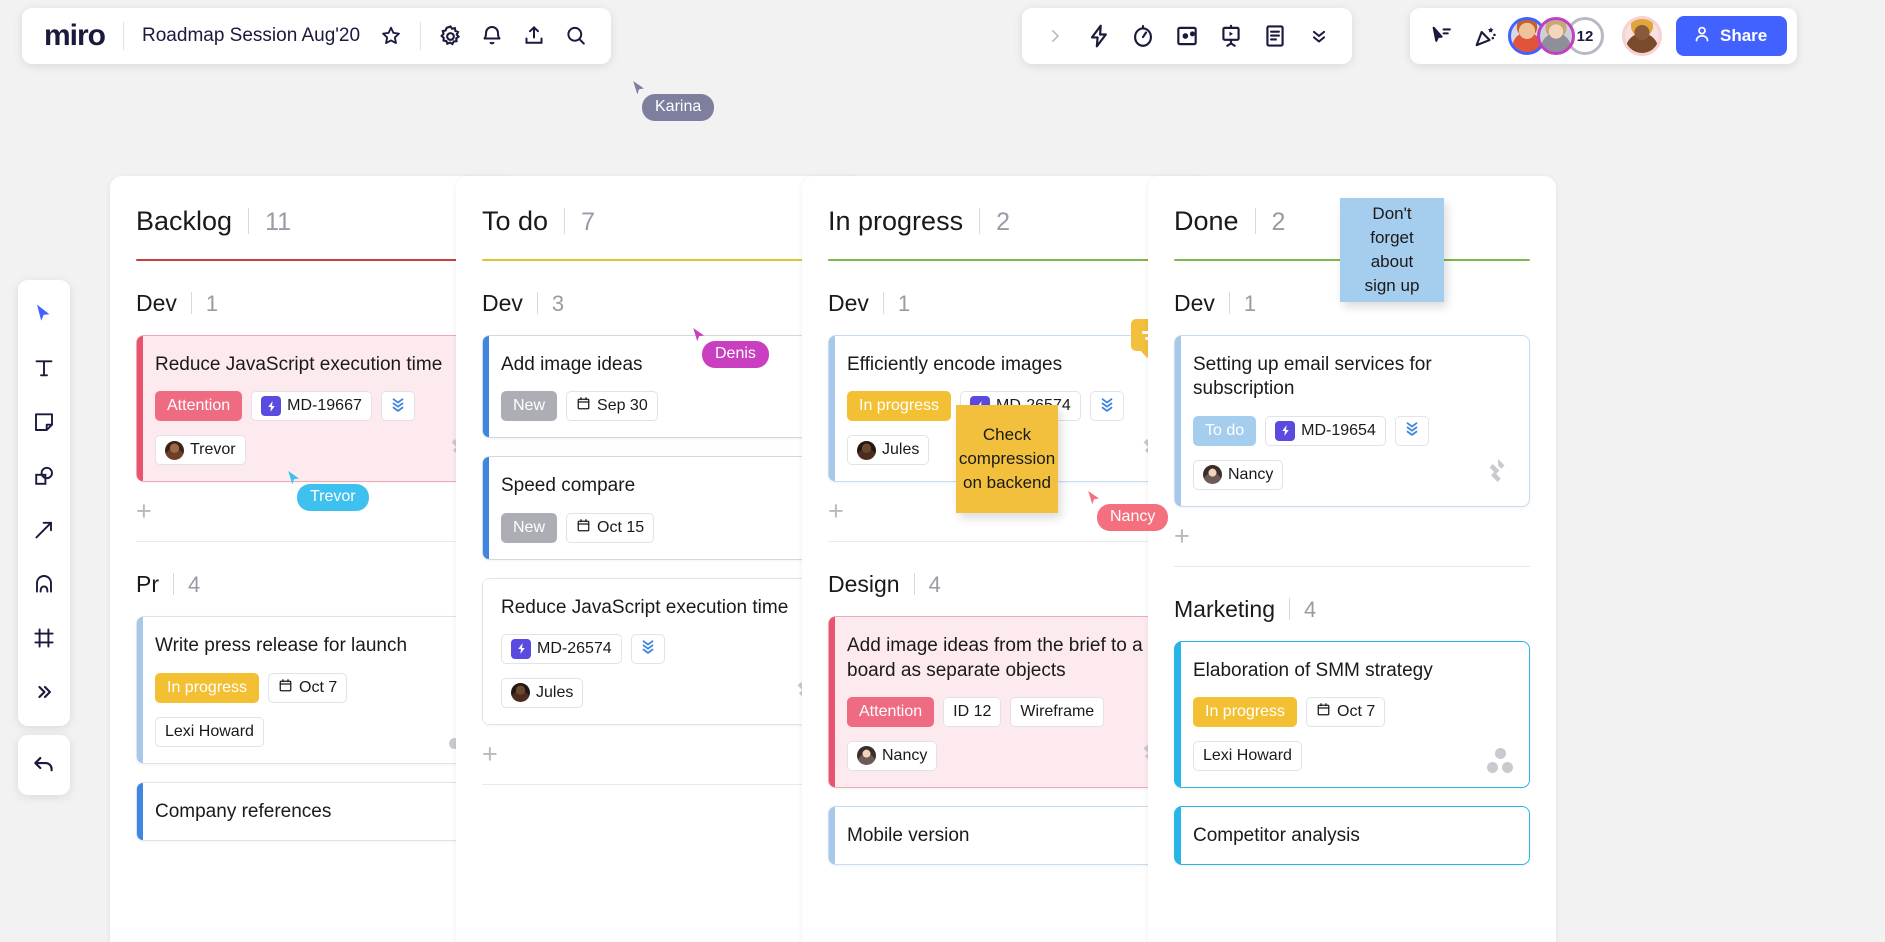 The height and width of the screenshot is (942, 1885). I want to click on card-chips: Attention MD-19667, so click(314, 406).